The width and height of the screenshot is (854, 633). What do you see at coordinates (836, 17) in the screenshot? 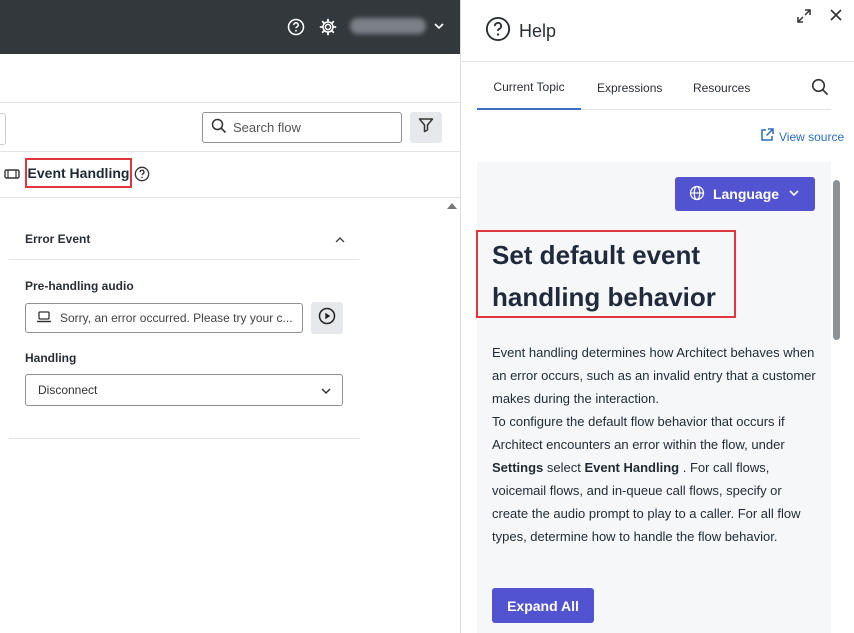
I see `close-icon` at bounding box center [836, 17].